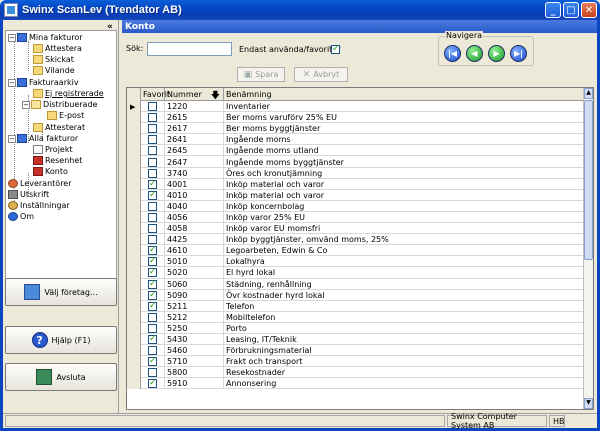 This screenshot has height=431, width=600. Describe the element at coordinates (53, 59) in the screenshot. I see `tree-item-skickat: Skickat` at that location.